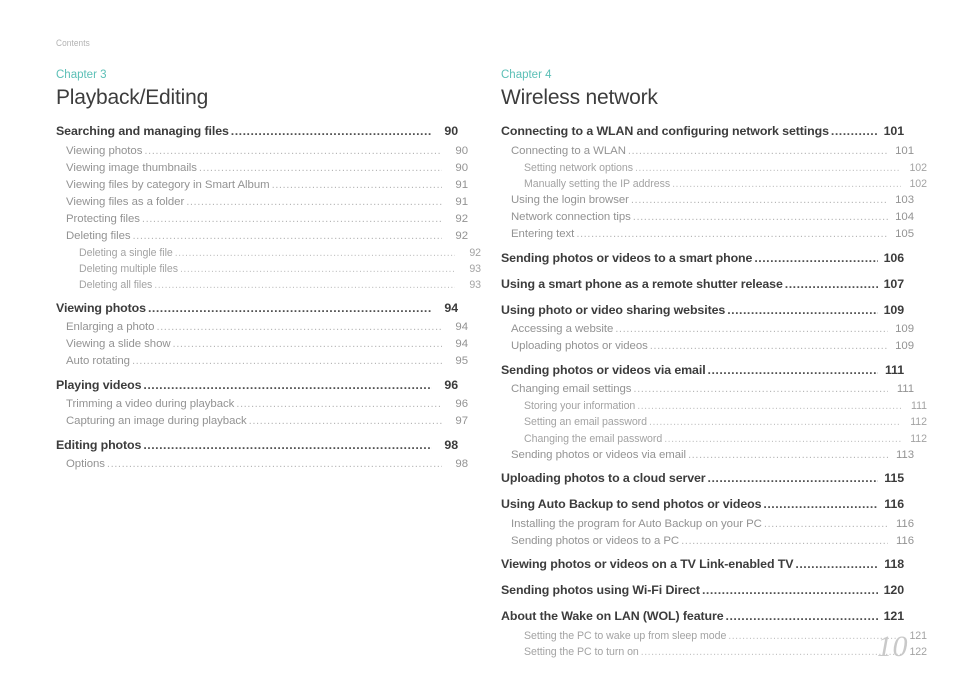  I want to click on toc-entry-page-number: 97, so click(461, 421).